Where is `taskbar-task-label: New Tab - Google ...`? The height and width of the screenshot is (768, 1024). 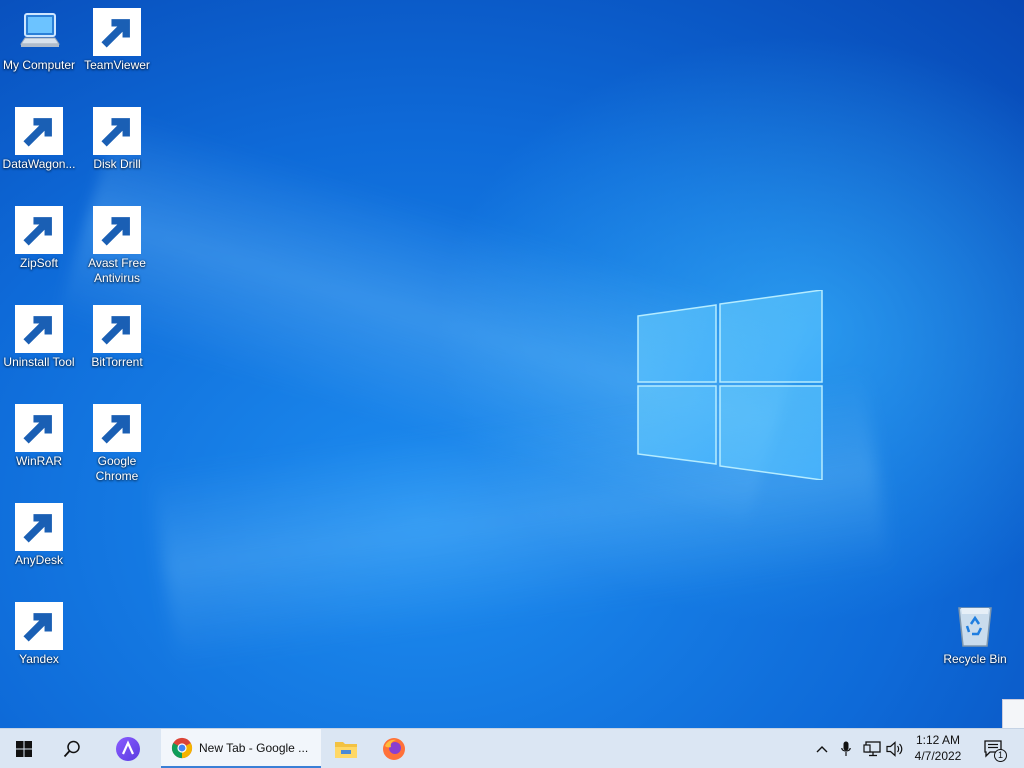 taskbar-task-label: New Tab - Google ... is located at coordinates (254, 747).